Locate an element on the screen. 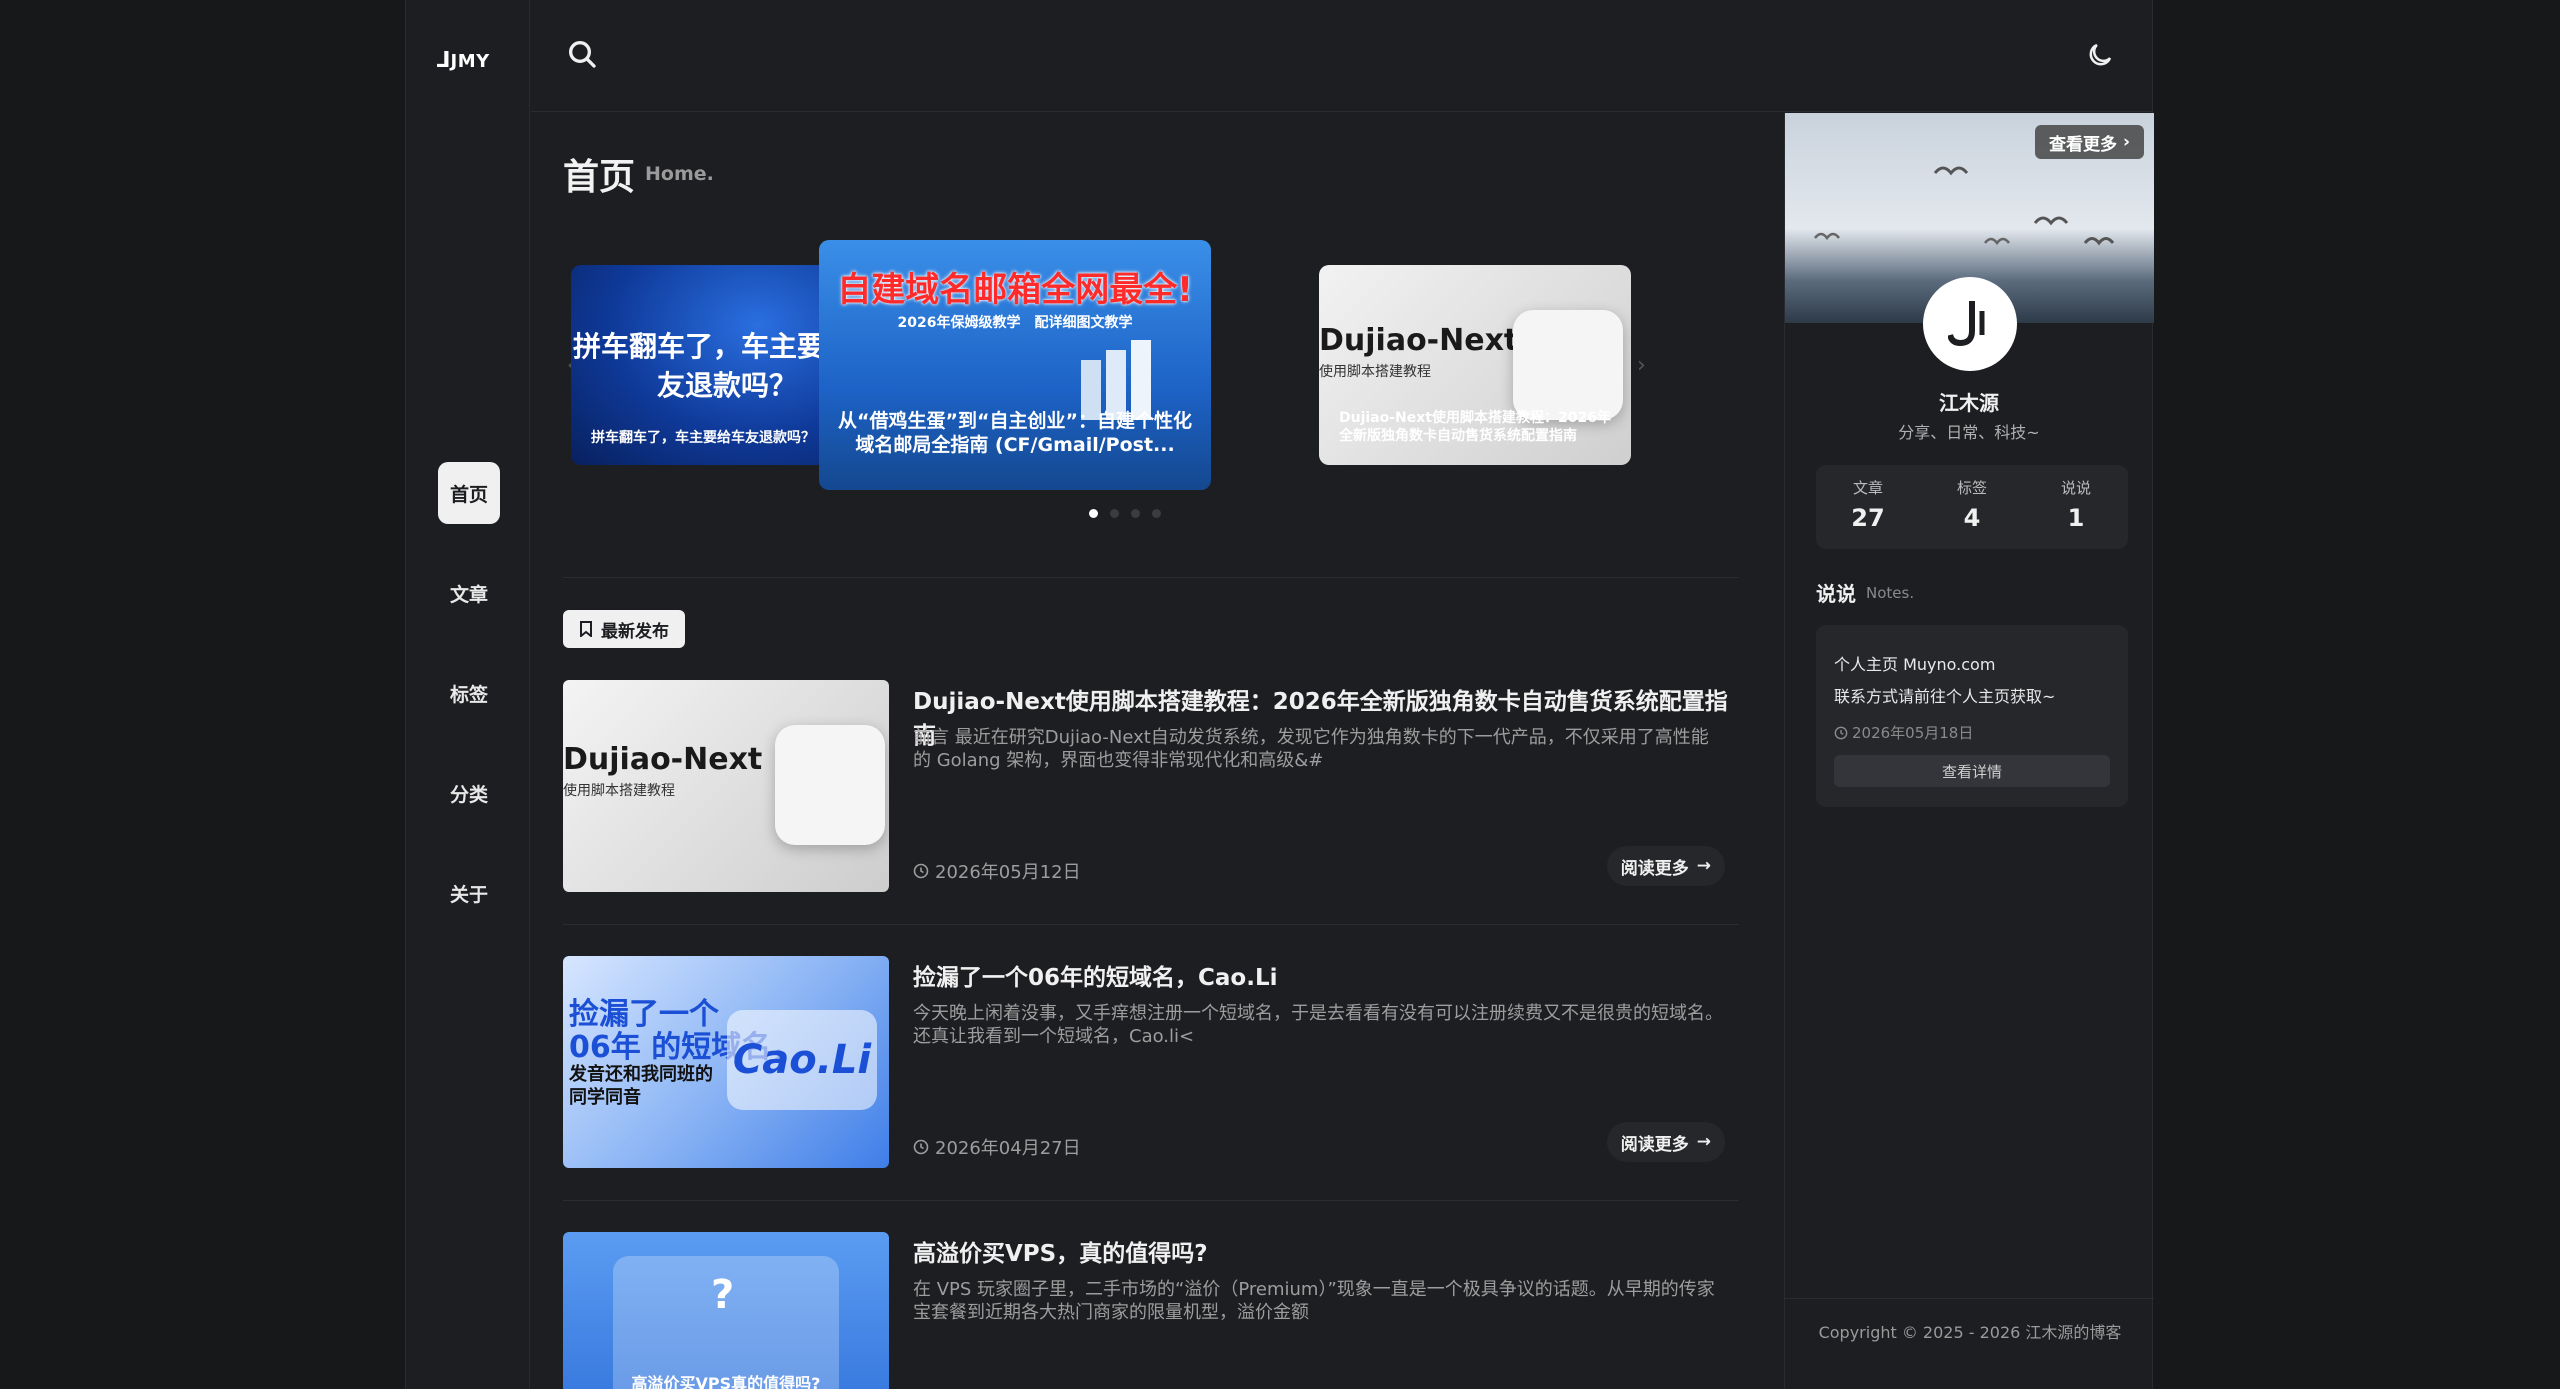  left-nav: ⅃JMY 首页 文章 标签 分类 关于 is located at coordinates (468, 694).